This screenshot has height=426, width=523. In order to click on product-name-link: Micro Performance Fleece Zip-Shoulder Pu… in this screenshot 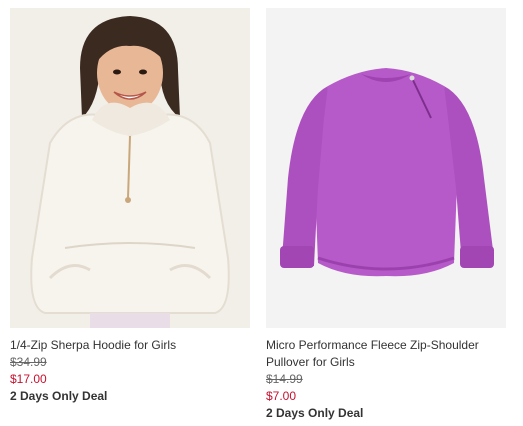, I will do `click(386, 354)`.